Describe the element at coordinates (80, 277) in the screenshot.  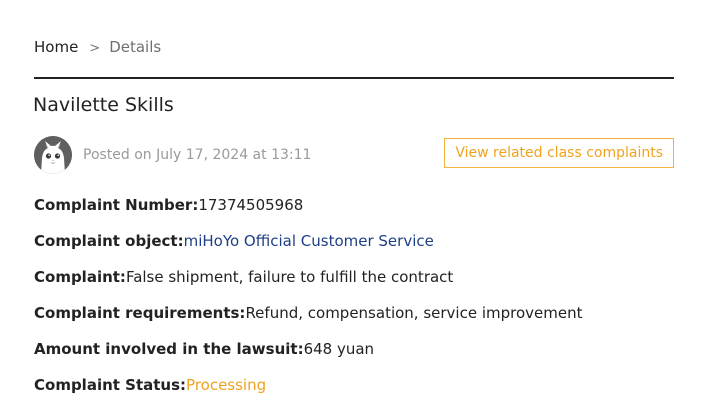
I see `complaint-label: Complaint:` at that location.